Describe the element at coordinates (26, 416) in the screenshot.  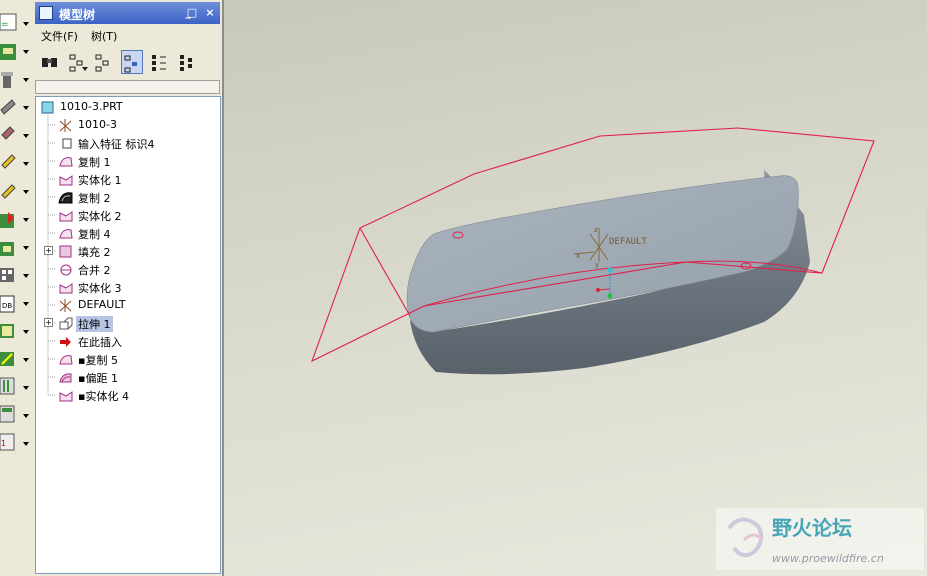
I see `round-dropdown-arrow` at that location.